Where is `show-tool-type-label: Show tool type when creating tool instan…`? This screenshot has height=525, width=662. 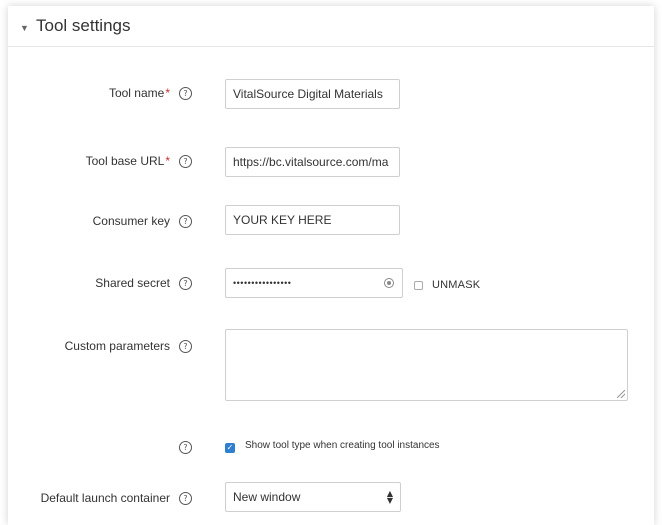
show-tool-type-label: Show tool type when creating tool instan… is located at coordinates (342, 445).